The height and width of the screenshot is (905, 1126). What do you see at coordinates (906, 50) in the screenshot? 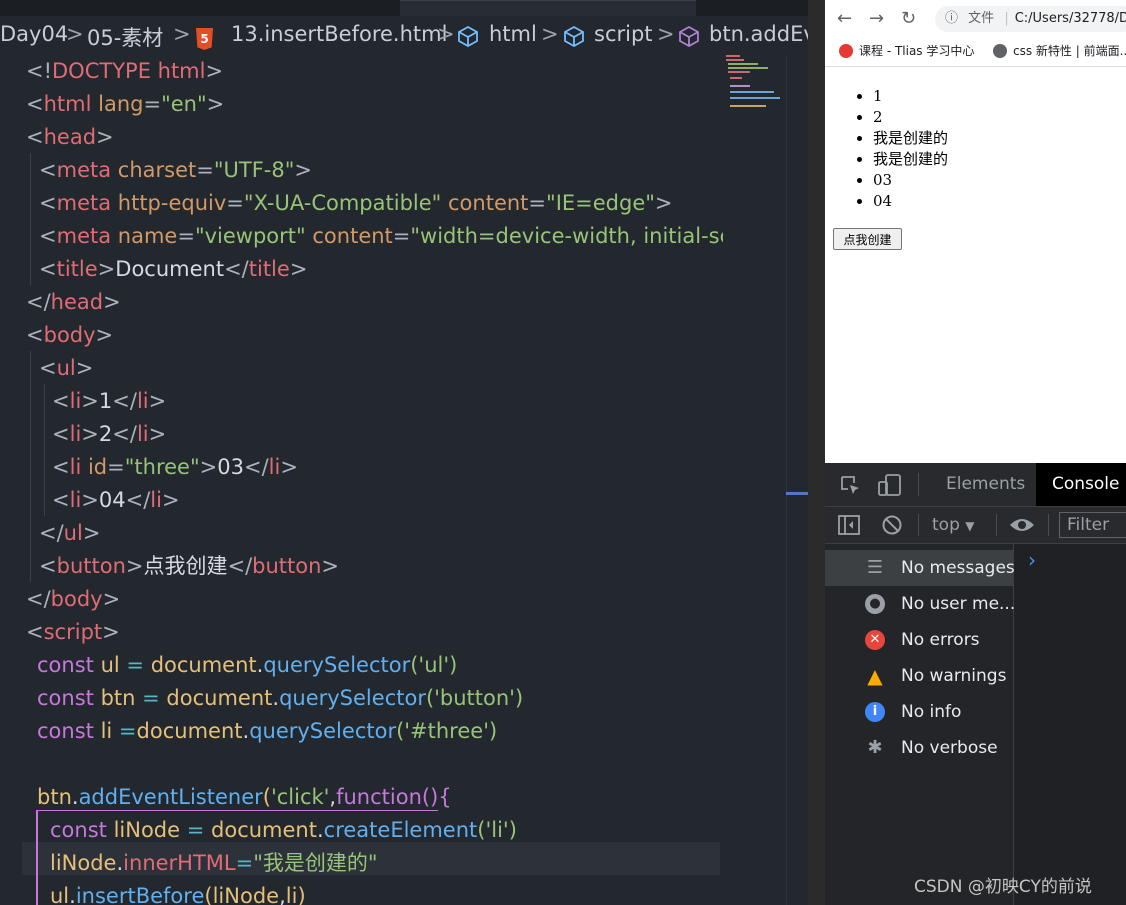
I see `bookmark-item-tlias: 课程 - Tlias 学习中心` at bounding box center [906, 50].